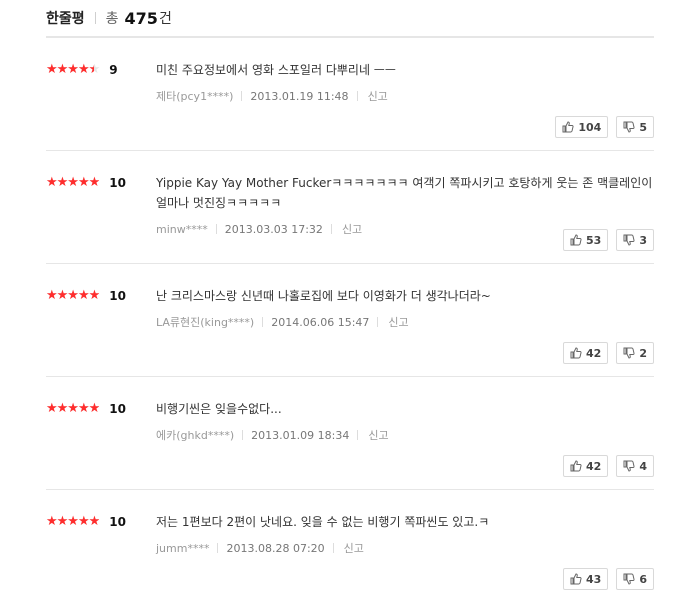  Describe the element at coordinates (405, 96) in the screenshot. I see `review-meta: 제타(pcy1****) 2013.01.19 11:48 신고` at that location.